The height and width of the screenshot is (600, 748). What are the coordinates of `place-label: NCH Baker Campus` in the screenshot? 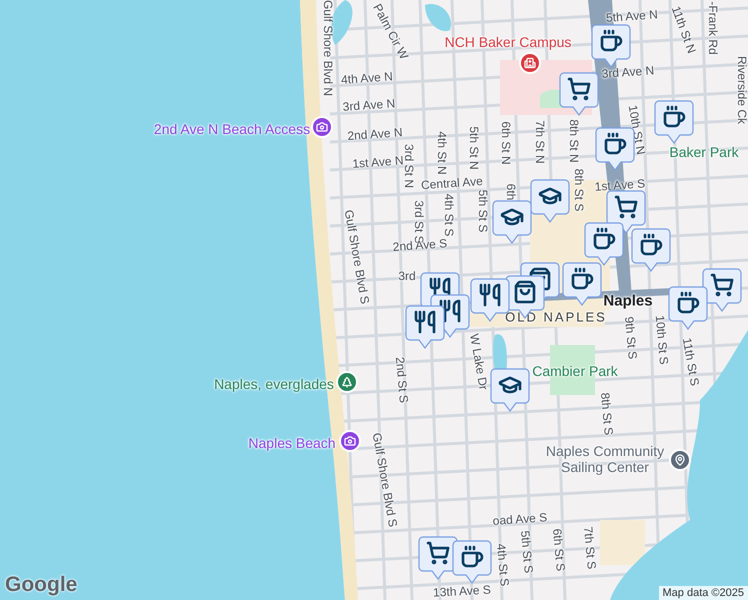 It's located at (508, 42).